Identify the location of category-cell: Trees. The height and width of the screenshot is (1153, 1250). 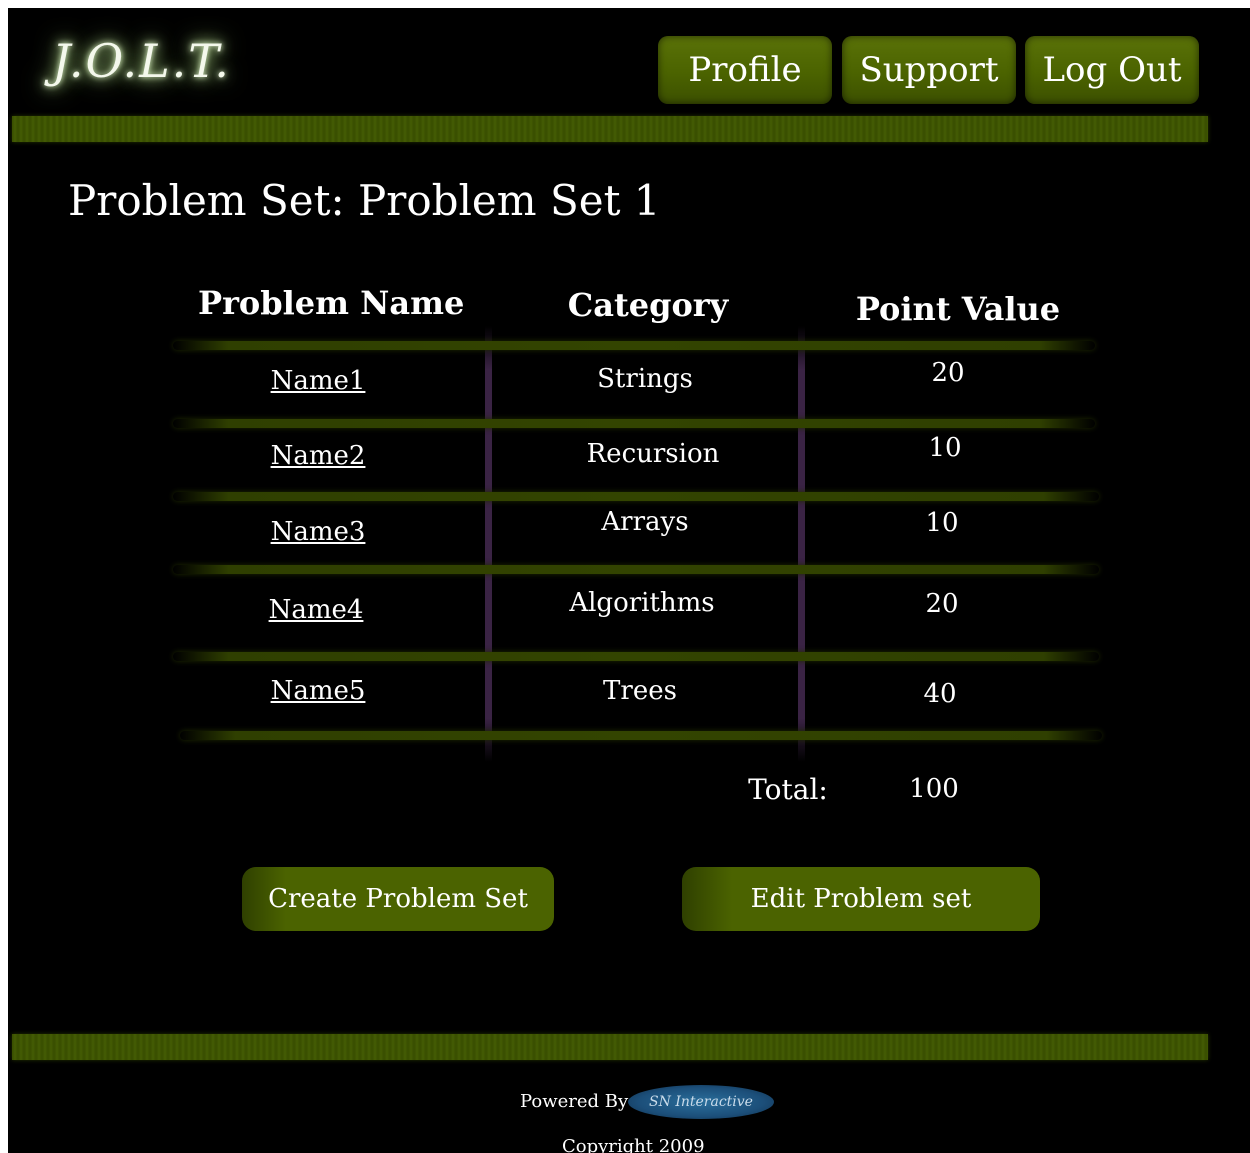
(640, 691).